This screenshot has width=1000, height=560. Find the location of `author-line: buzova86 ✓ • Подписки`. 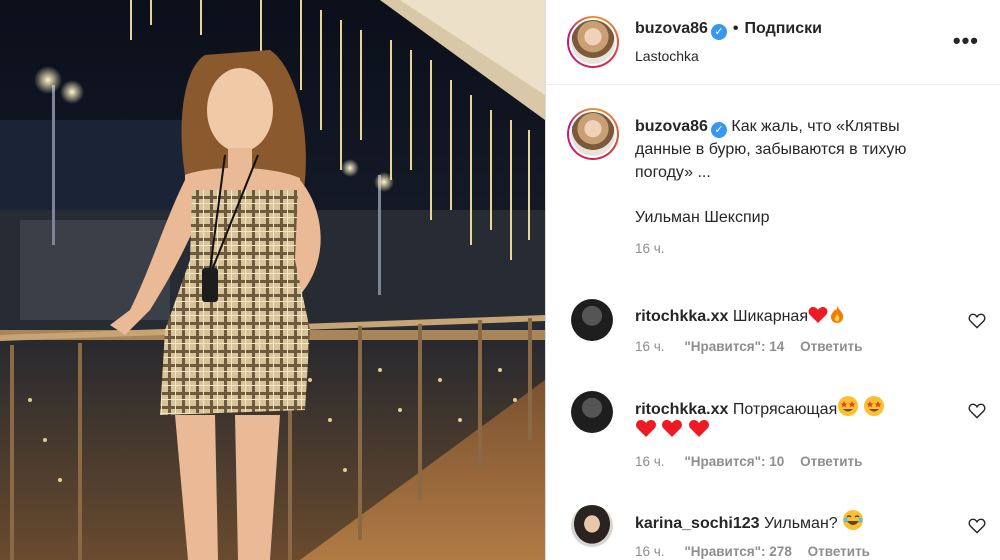

author-line: buzova86 ✓ • Подписки is located at coordinates (728, 30).